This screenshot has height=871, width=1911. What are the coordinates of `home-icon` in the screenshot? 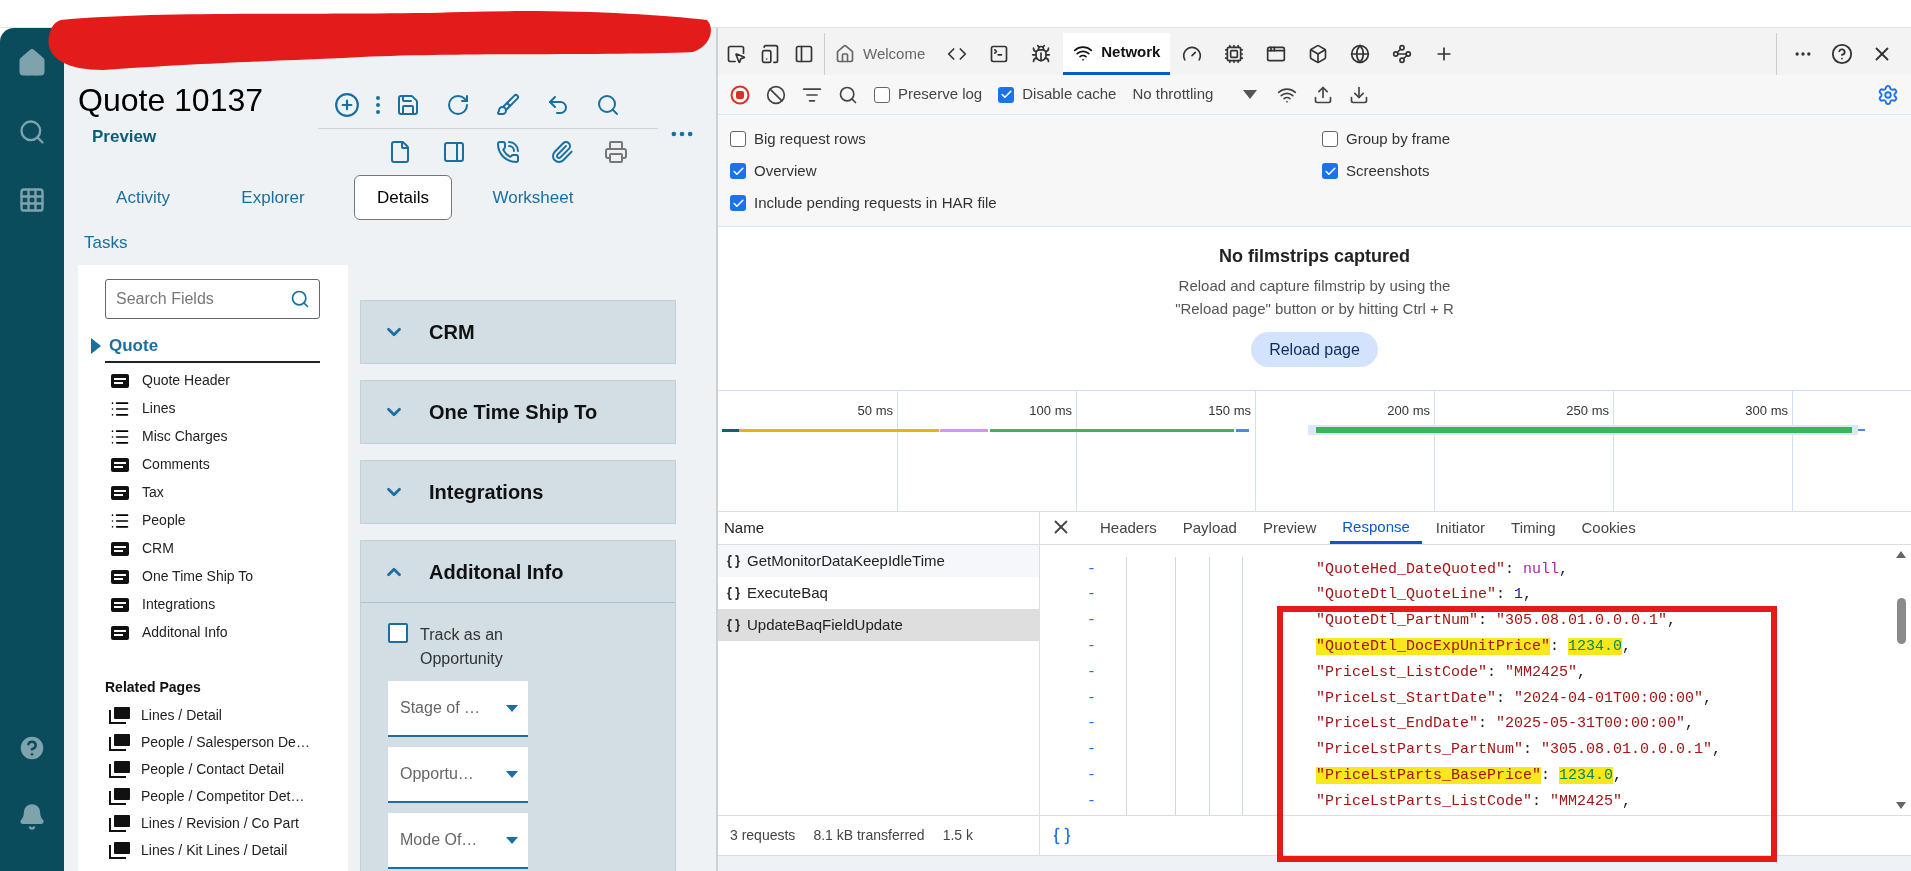 It's located at (32, 63).